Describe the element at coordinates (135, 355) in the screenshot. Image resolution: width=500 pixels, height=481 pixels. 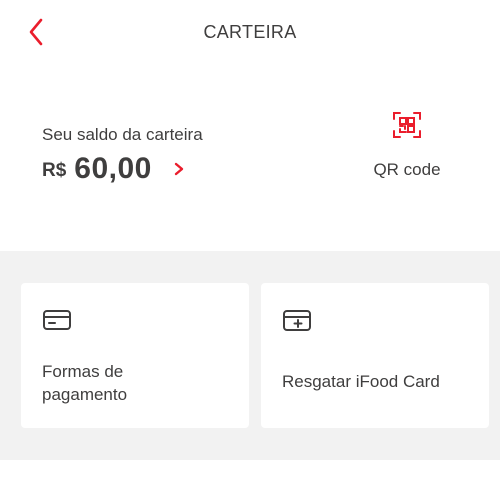
I see `payment-methods-card: Formas de pagamento` at that location.